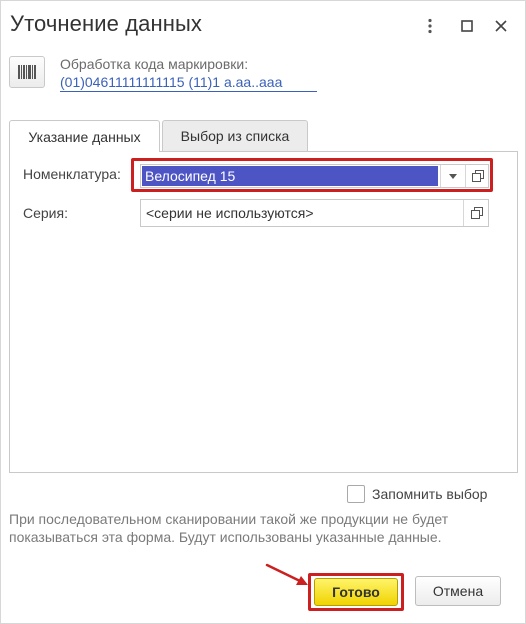 The image size is (526, 624). What do you see at coordinates (188, 91) in the screenshot?
I see `marking-code-underline` at bounding box center [188, 91].